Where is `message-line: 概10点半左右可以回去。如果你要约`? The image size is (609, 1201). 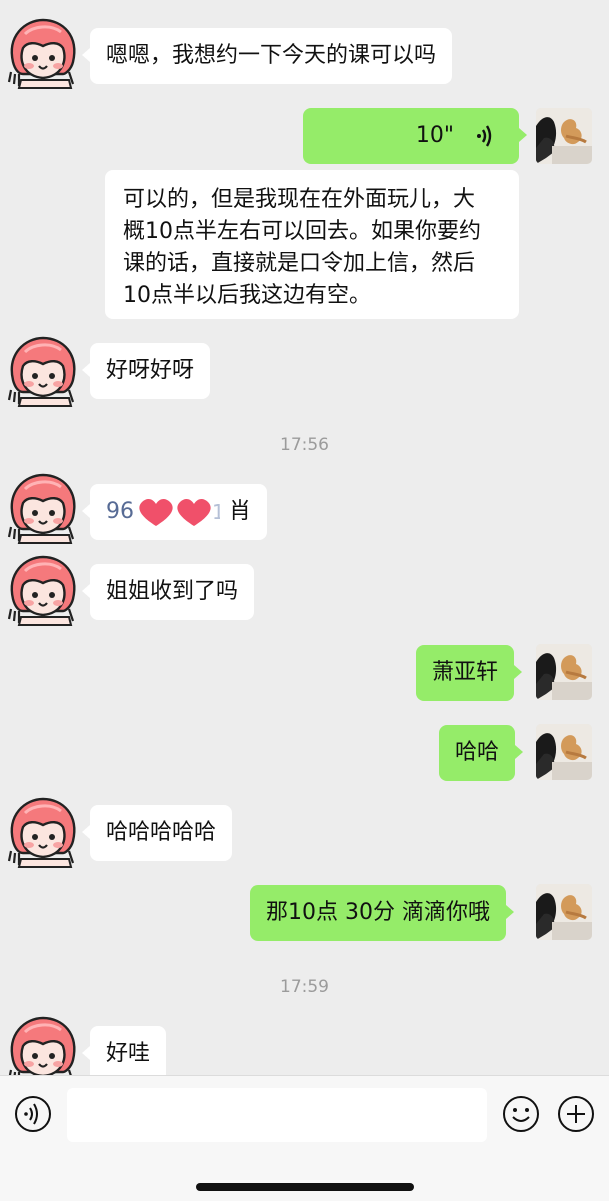
message-line: 概10点半左右可以回去。如果你要约 is located at coordinates (302, 231).